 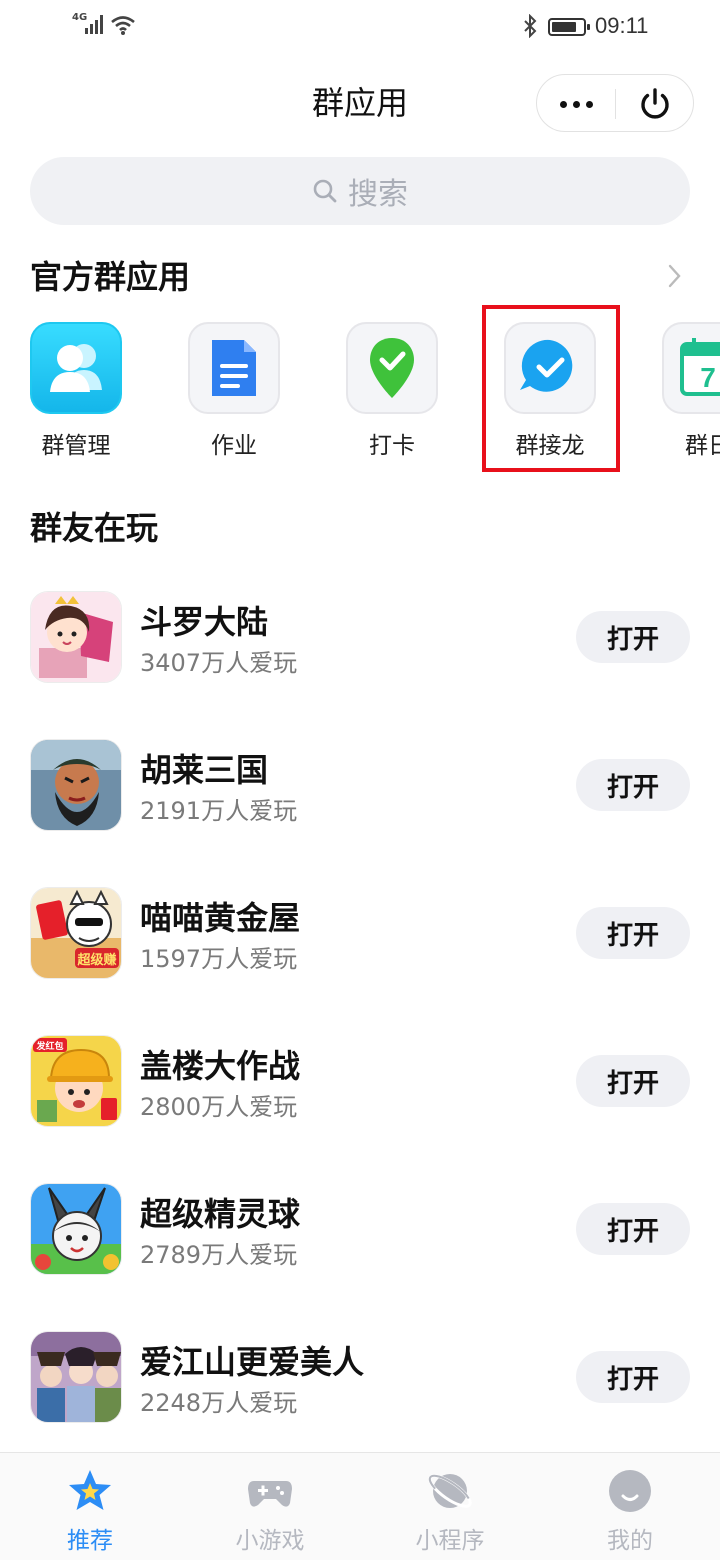 What do you see at coordinates (49, 1046) in the screenshot?
I see `game-badge: 发红包` at bounding box center [49, 1046].